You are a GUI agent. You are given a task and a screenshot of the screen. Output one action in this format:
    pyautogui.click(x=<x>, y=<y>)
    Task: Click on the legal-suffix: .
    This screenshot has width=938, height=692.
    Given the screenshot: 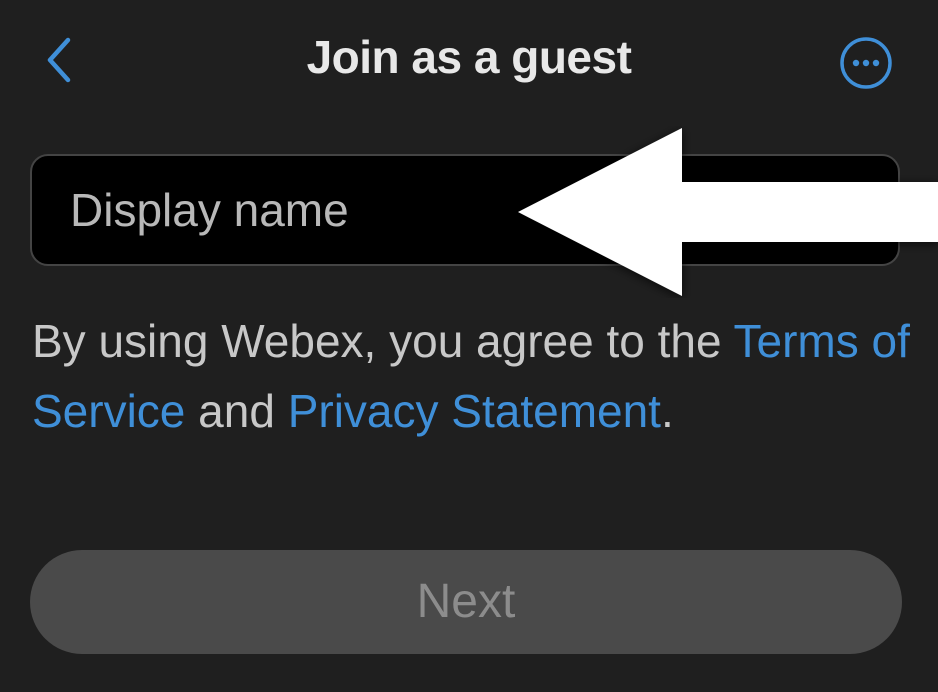 What is the action you would take?
    pyautogui.click(x=667, y=411)
    